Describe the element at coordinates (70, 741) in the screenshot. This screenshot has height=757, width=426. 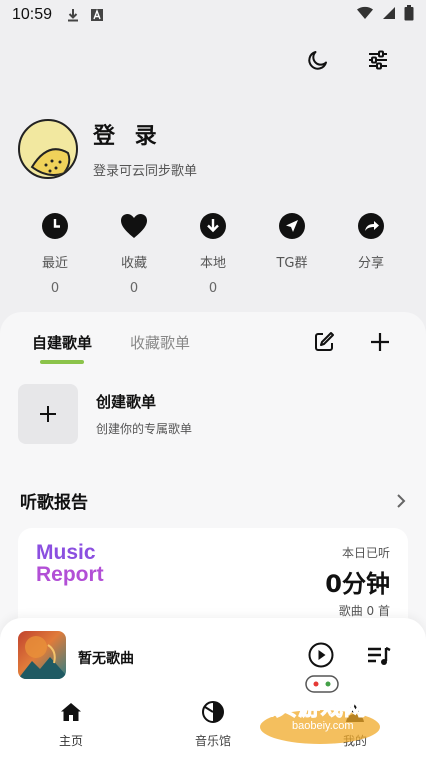
I see `nav-home-label: 主页` at that location.